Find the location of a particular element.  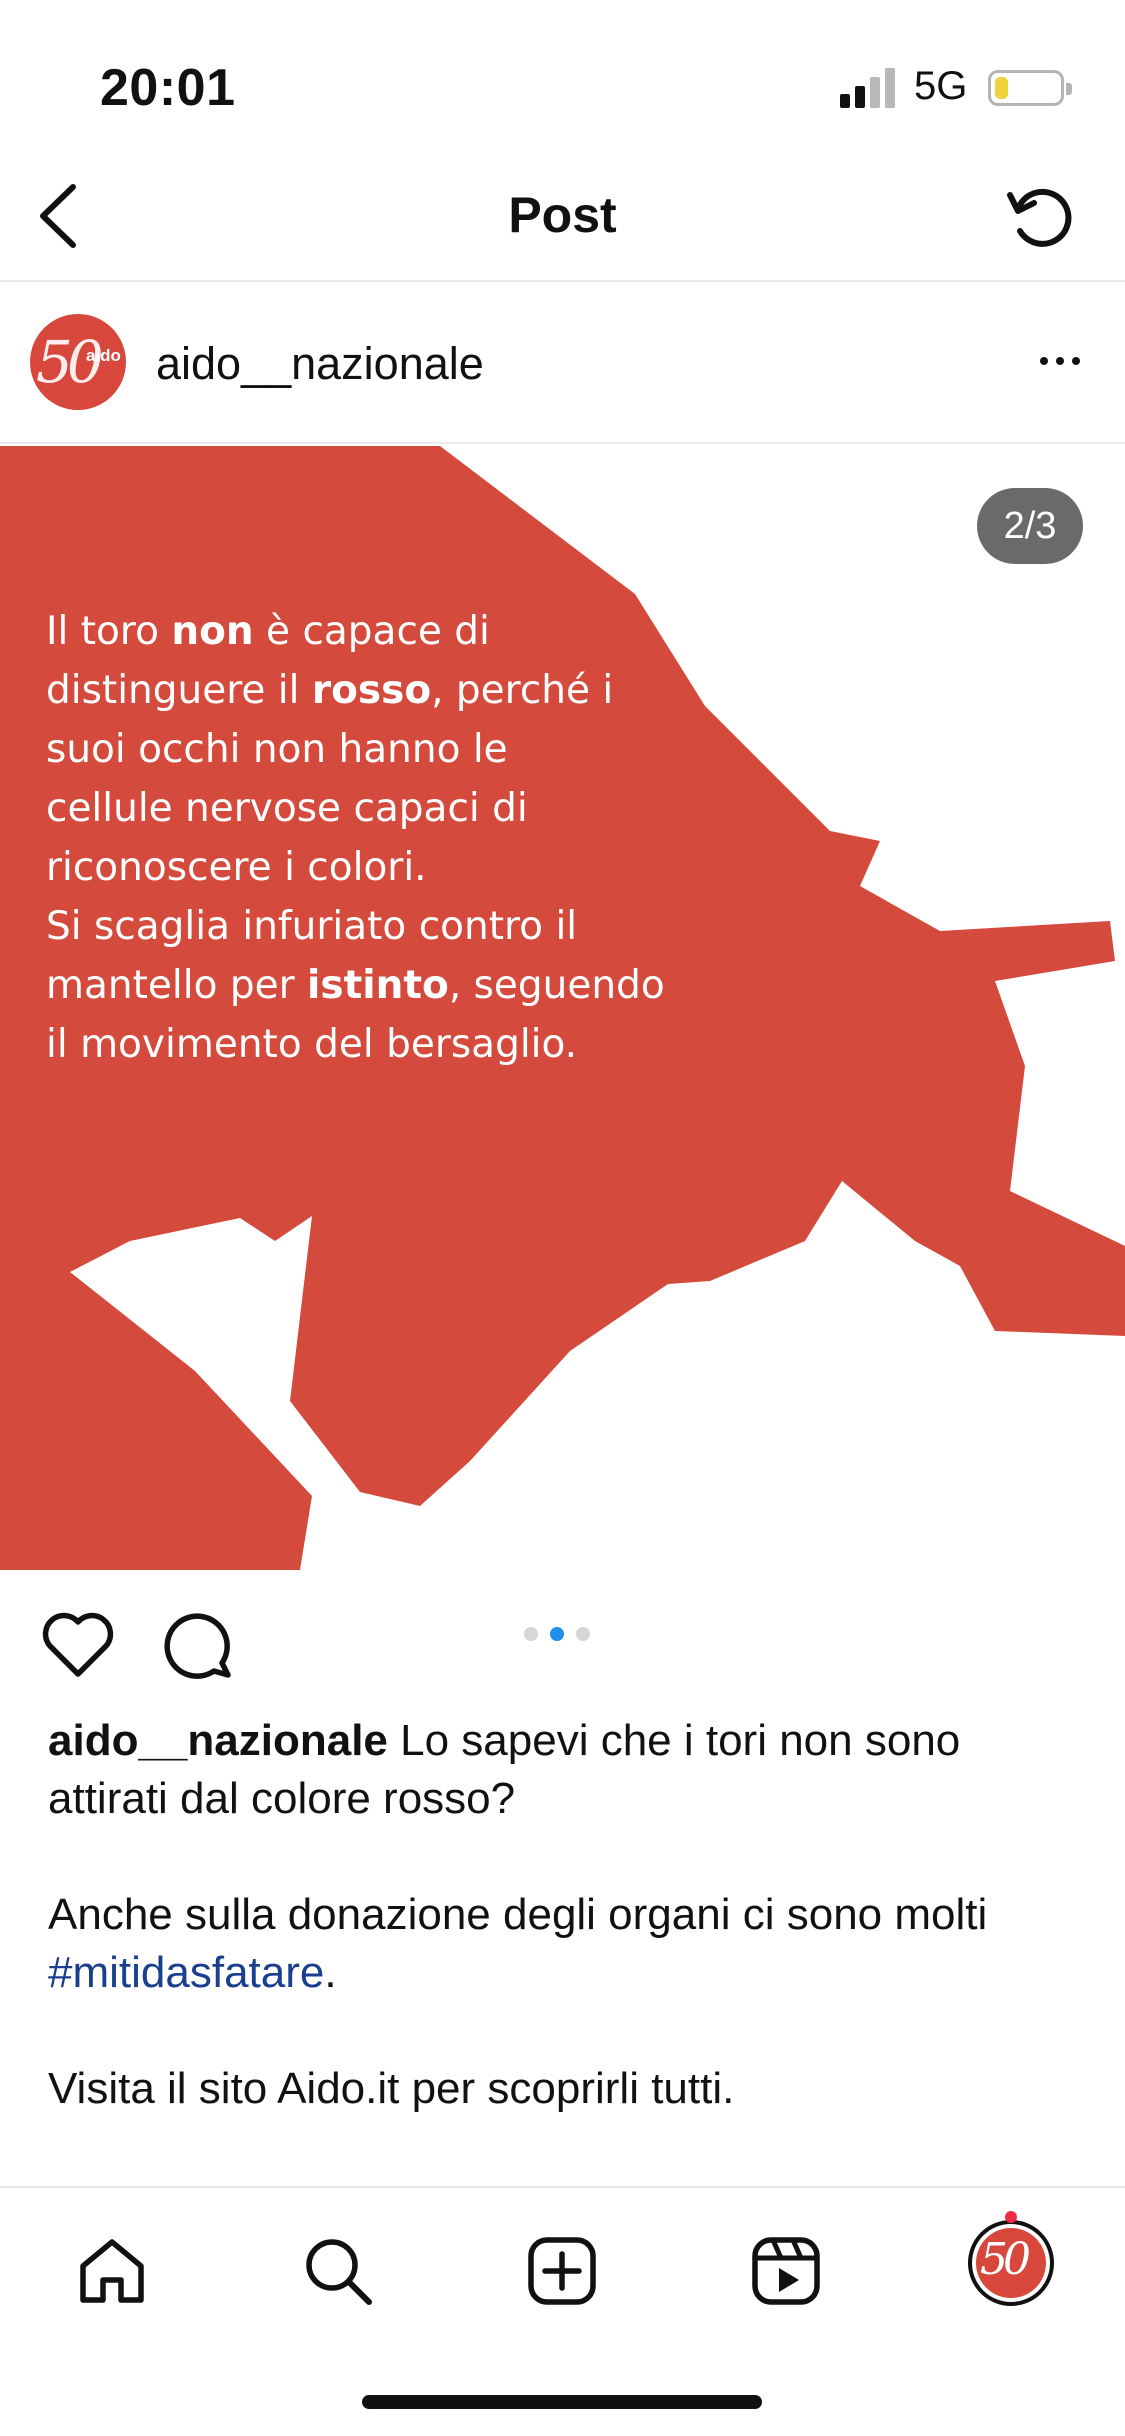

tab-reels is located at coordinates (786, 2271).